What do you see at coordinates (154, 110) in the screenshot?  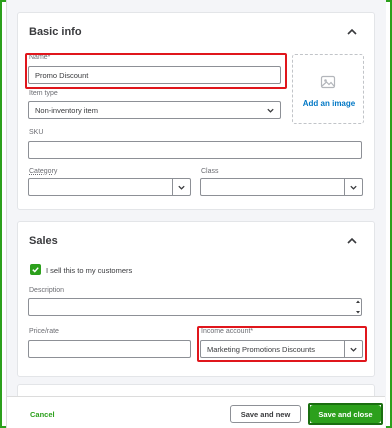 I see `item-type-select: Non-inventory item` at bounding box center [154, 110].